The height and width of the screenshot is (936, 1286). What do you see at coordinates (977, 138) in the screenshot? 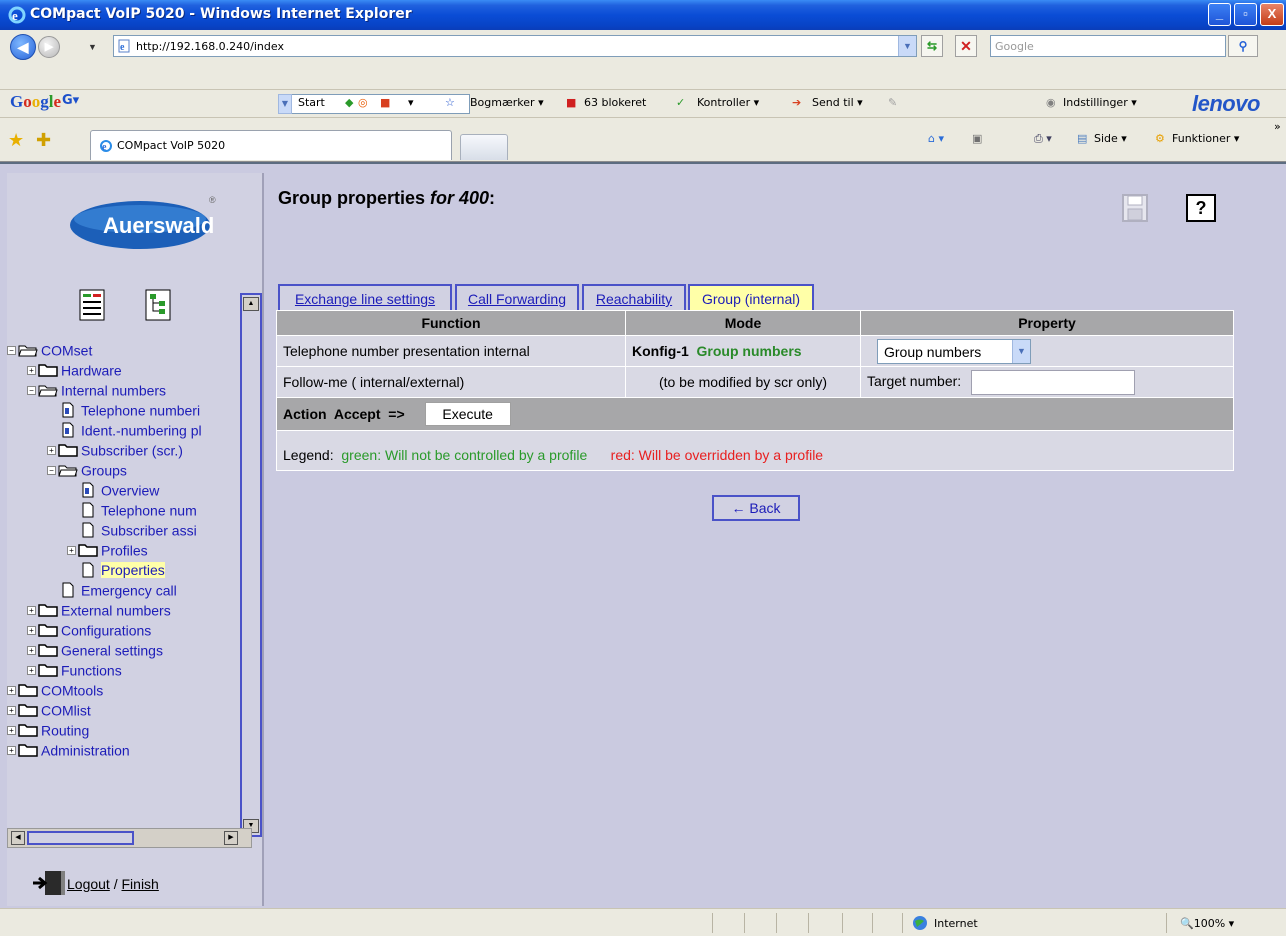
I see `feeds-icon: ▣` at bounding box center [977, 138].